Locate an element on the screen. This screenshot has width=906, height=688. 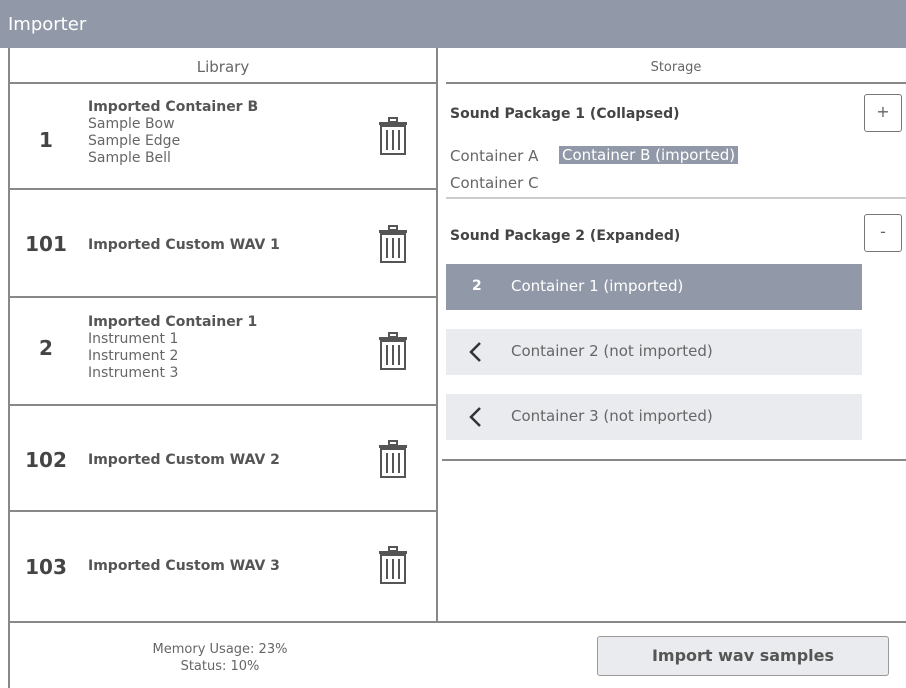
package-title: Sound Package 2 (Expanded) is located at coordinates (565, 236).